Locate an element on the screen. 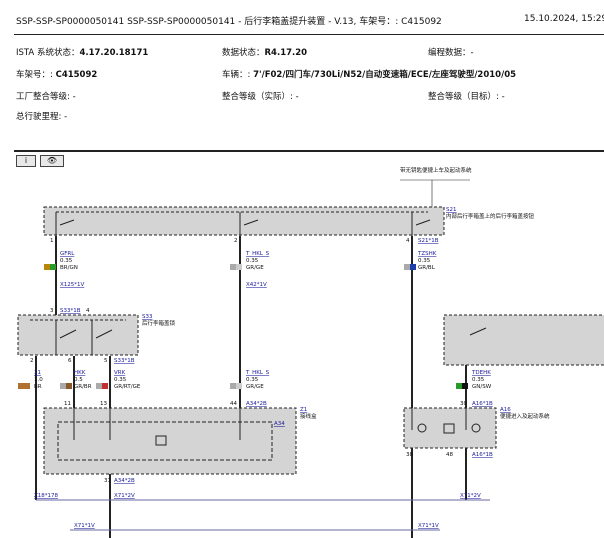 The width and height of the screenshot is (604, 538). s21-connector: S21*1B is located at coordinates (428, 241).